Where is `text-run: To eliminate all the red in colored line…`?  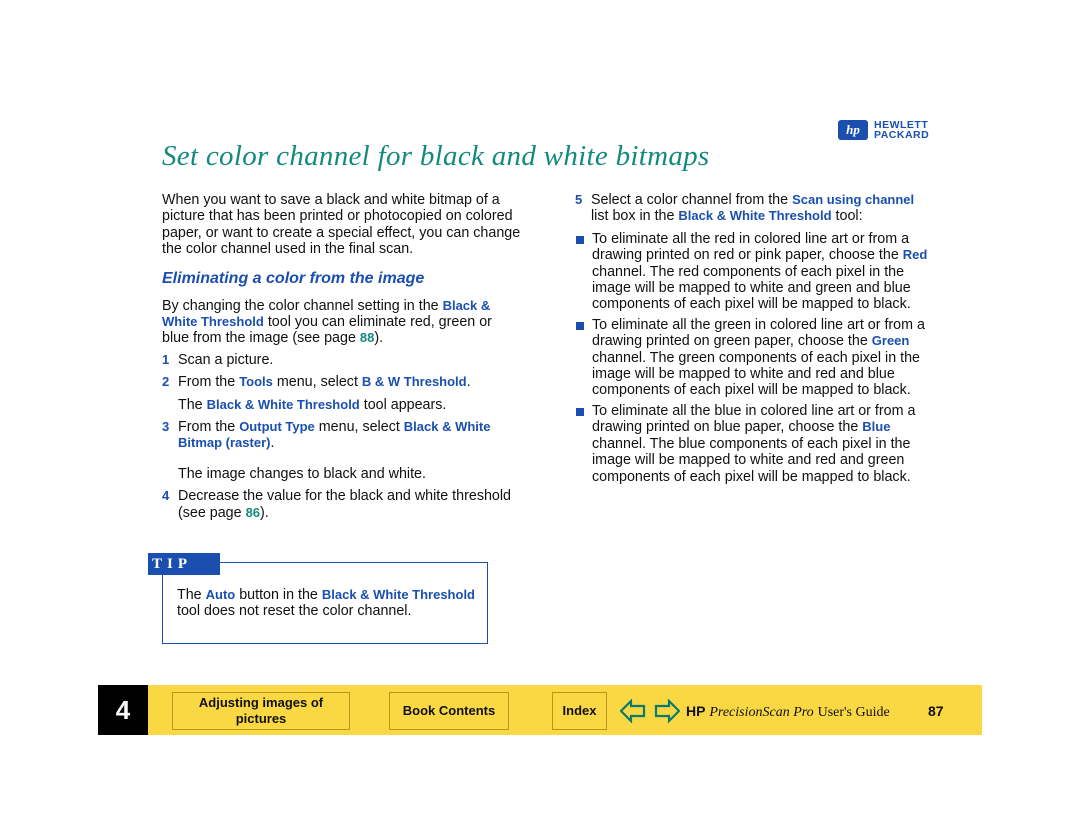 text-run: To eliminate all the red in colored line… is located at coordinates (751, 247).